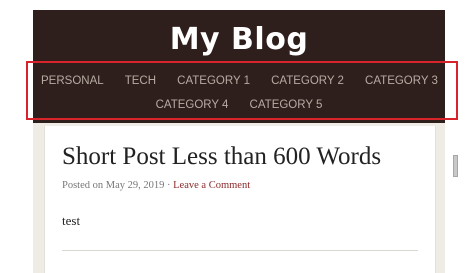 Image resolution: width=474 pixels, height=273 pixels. I want to click on post-date: May 29, 2019, so click(135, 185).